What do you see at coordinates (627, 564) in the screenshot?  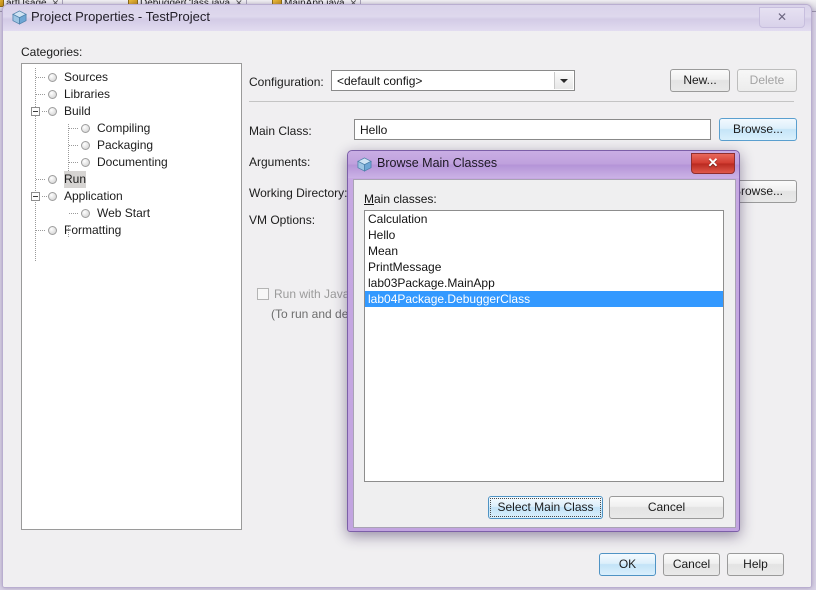 I see `ok-button: OK` at bounding box center [627, 564].